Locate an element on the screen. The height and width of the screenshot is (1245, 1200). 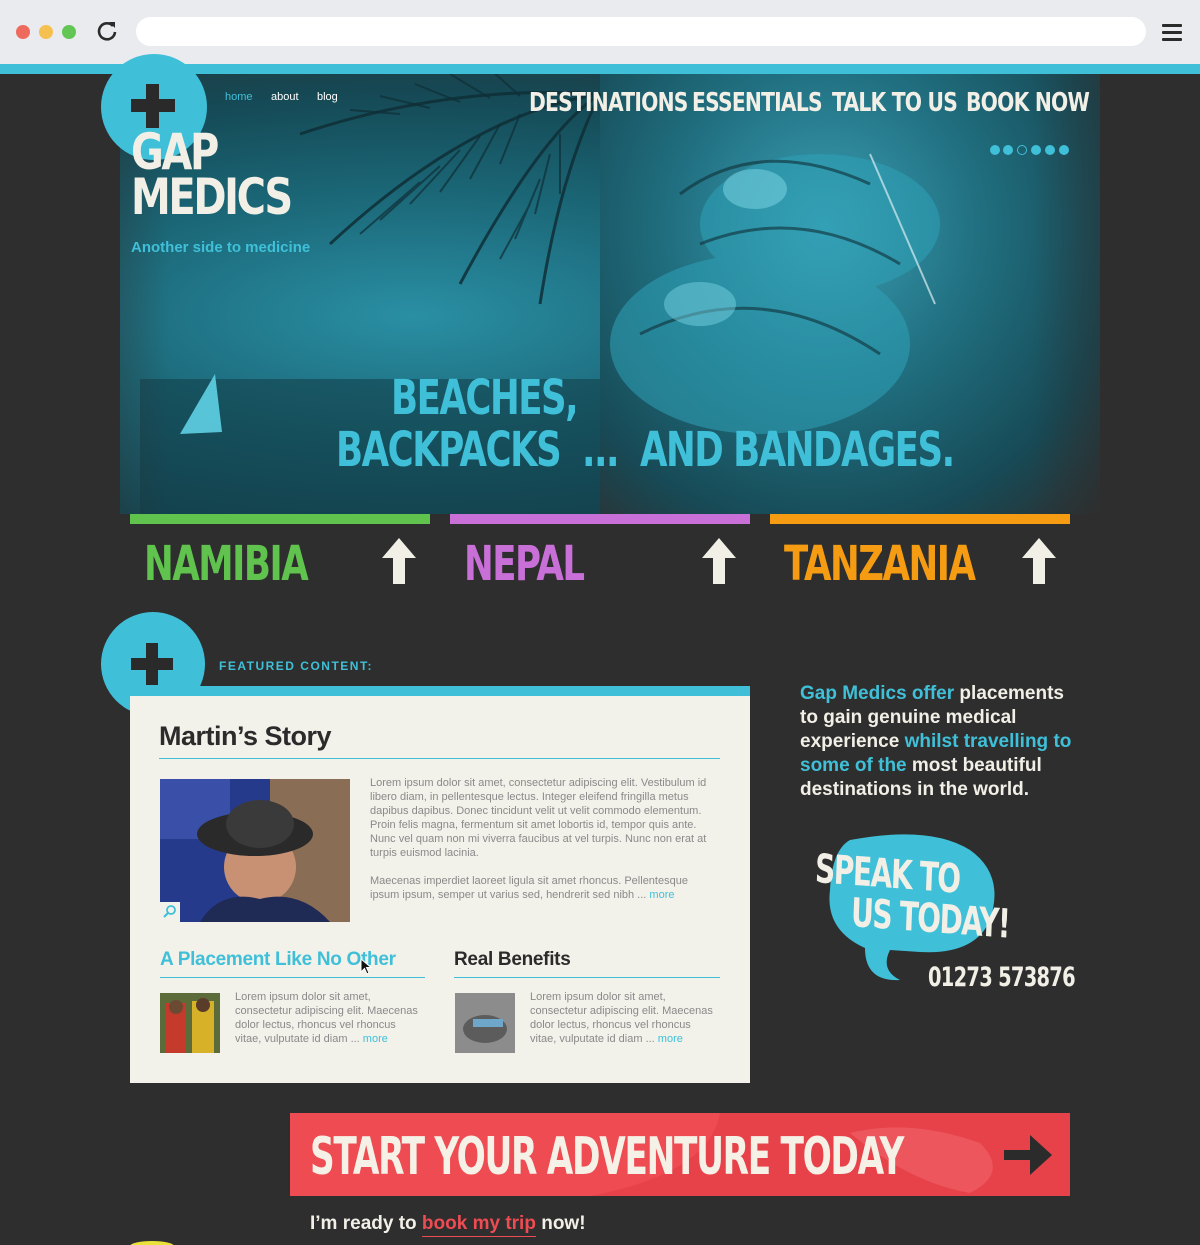
nav-talk-to-us: TALK TO US is located at coordinates (895, 103).